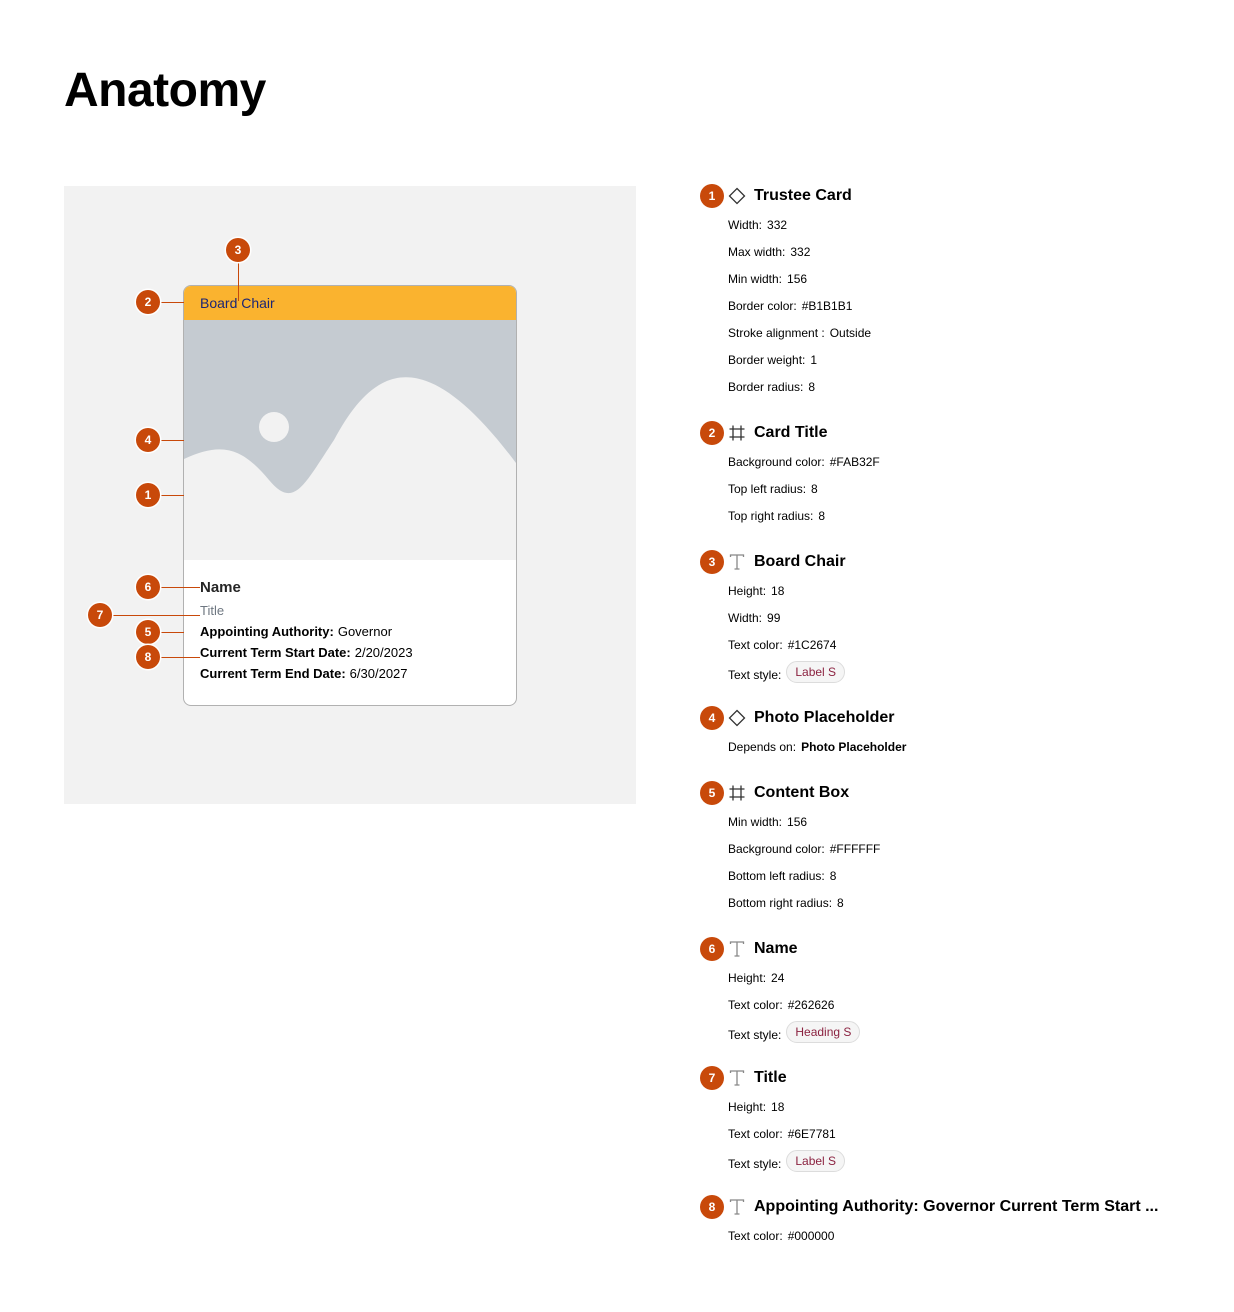  I want to click on row-value: Governor, so click(365, 631).